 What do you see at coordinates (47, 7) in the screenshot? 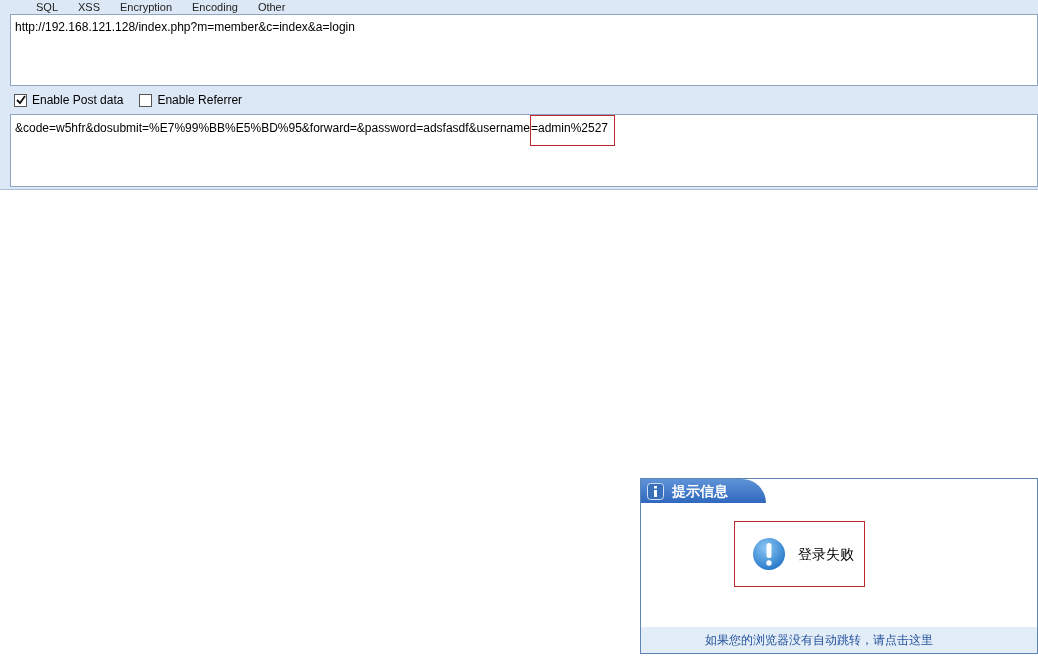
I see `menu-item: SQL` at bounding box center [47, 7].